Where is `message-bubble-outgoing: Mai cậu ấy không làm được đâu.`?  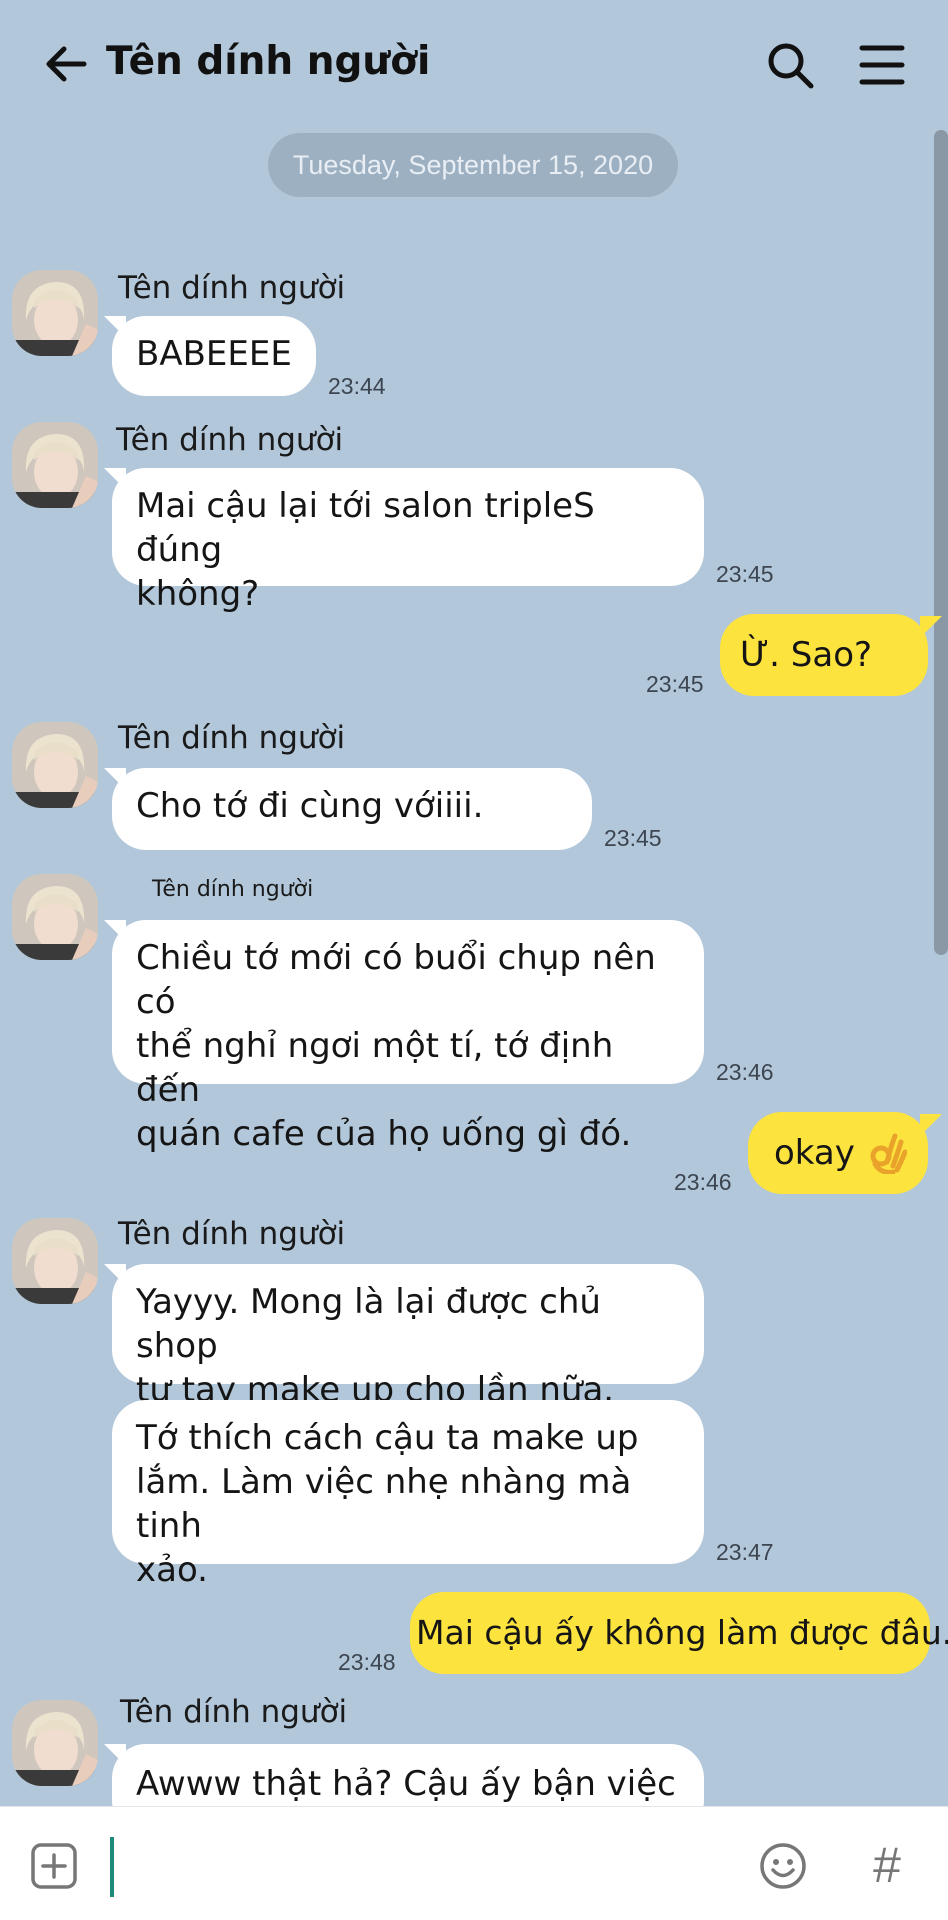
message-bubble-outgoing: Mai cậu ấy không làm được đâu. is located at coordinates (679, 1633).